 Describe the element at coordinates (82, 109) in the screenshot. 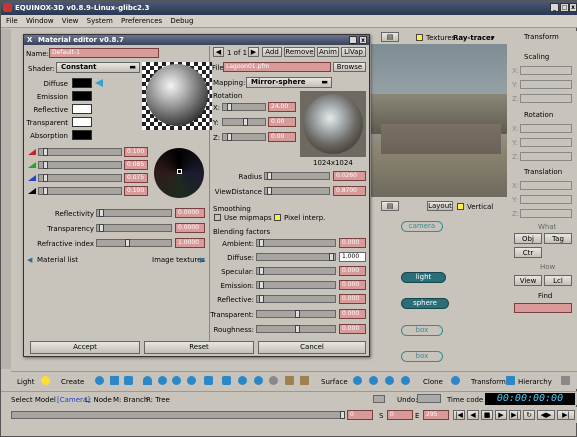

I see `reflective-swatch` at that location.